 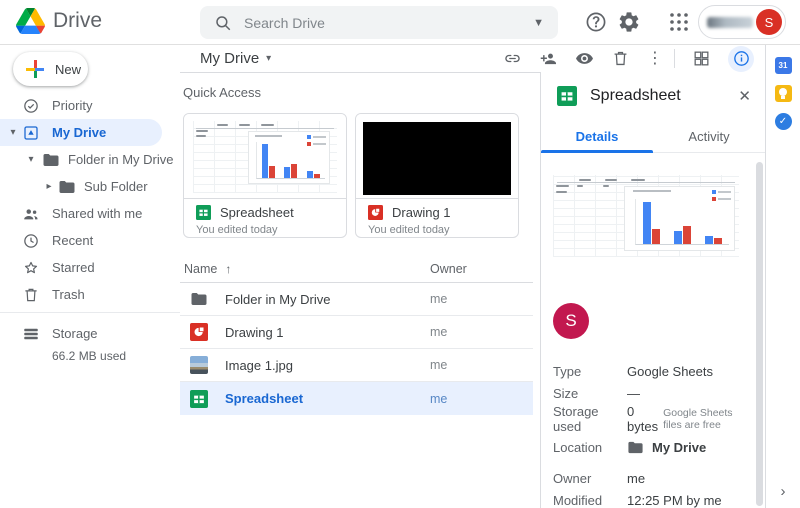 I want to click on location-chip: My Drive, so click(x=666, y=447).